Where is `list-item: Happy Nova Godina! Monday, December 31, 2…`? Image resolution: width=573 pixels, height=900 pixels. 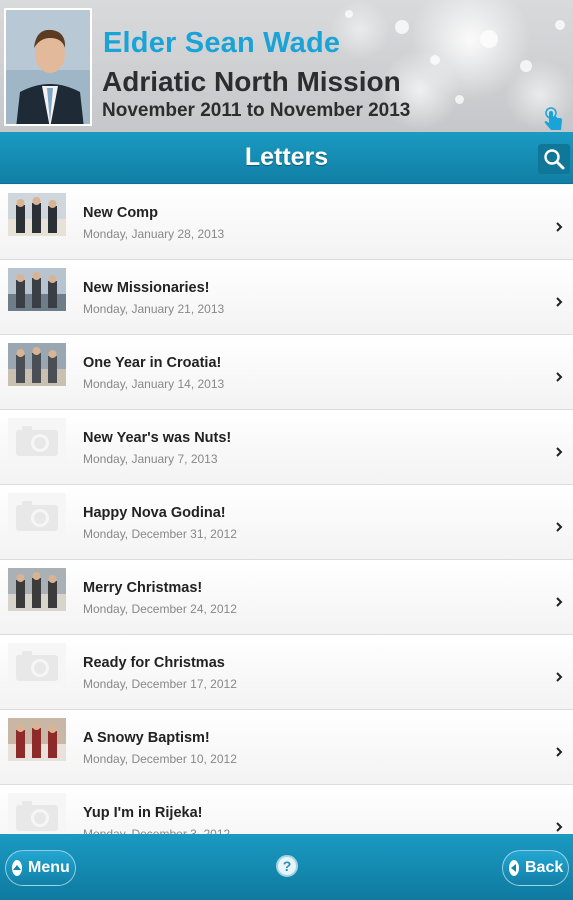
list-item: Happy Nova Godina! Monday, December 31, 2… is located at coordinates (286, 522).